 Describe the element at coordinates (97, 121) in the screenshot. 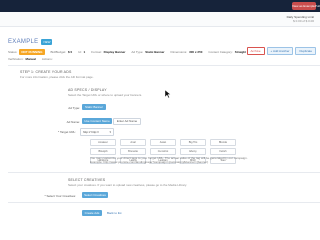

I see `use-content-name-button: Use Content Name` at that location.